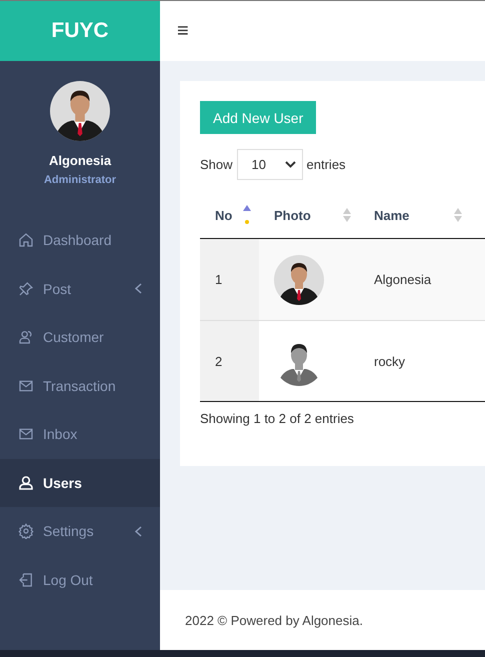 This screenshot has height=657, width=485. I want to click on home-icon, so click(26, 240).